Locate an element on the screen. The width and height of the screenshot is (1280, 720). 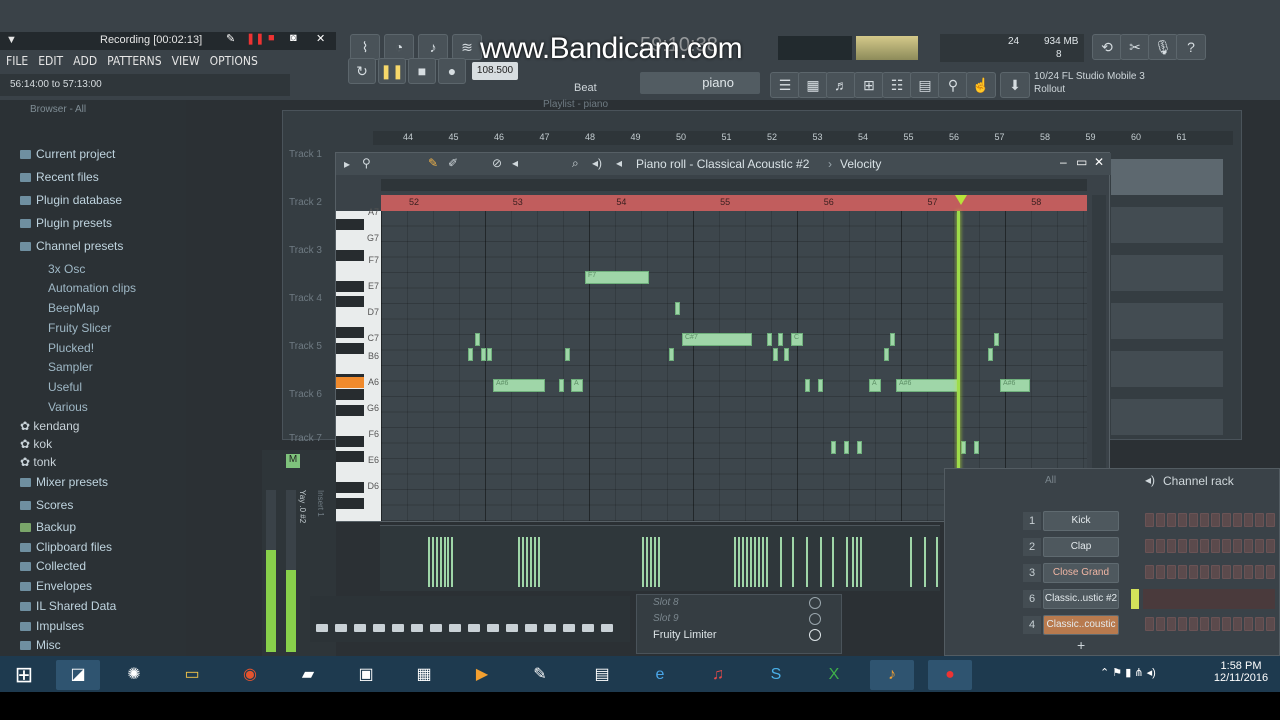
stop-button: ■ is located at coordinates (422, 71).